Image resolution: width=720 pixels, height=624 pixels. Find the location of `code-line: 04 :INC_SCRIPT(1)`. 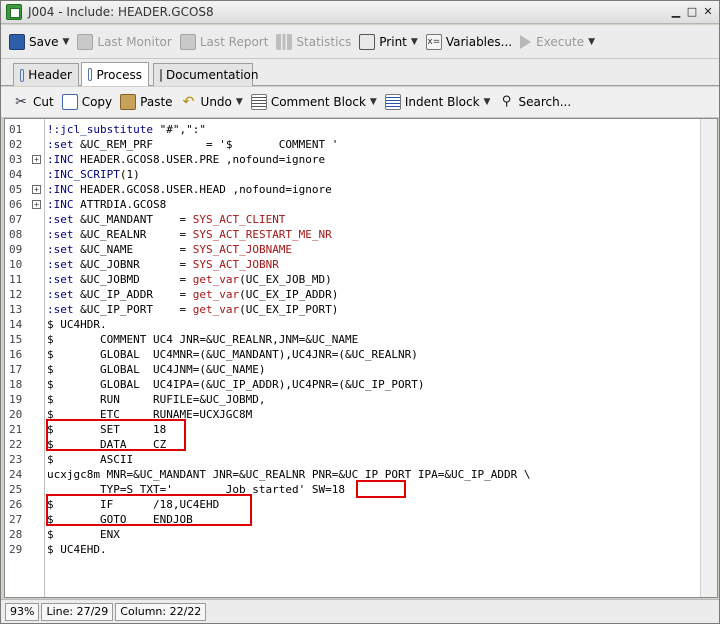

code-line: 04 :INC_SCRIPT(1) is located at coordinates (361, 174).